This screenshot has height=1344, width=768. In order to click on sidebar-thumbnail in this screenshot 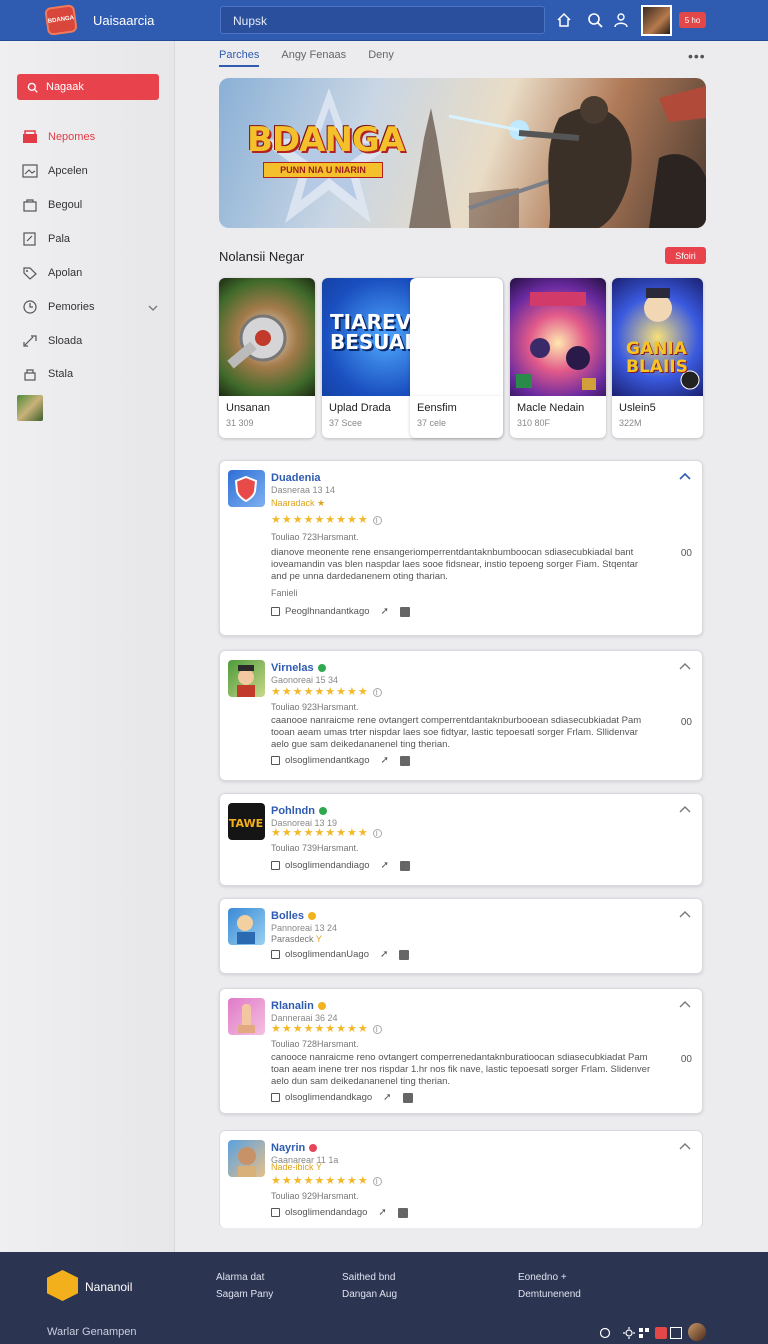, I will do `click(30, 408)`.